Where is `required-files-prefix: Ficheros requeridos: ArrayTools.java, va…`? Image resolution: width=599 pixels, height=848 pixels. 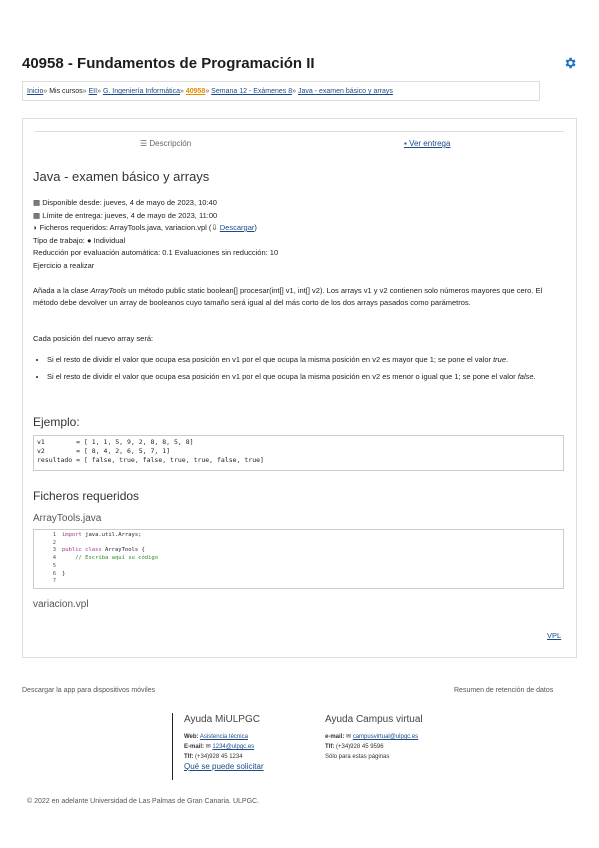
required-files-prefix: Ficheros requeridos: ArrayTools.java, va… is located at coordinates (125, 227).